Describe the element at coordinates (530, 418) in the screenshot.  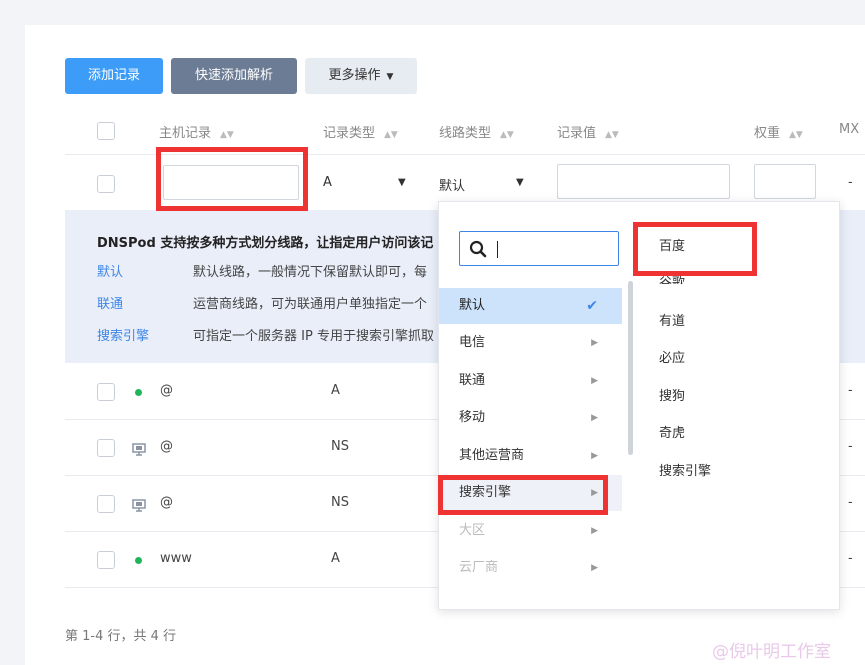
I see `menu-item-mobile: 移动 ▶` at that location.